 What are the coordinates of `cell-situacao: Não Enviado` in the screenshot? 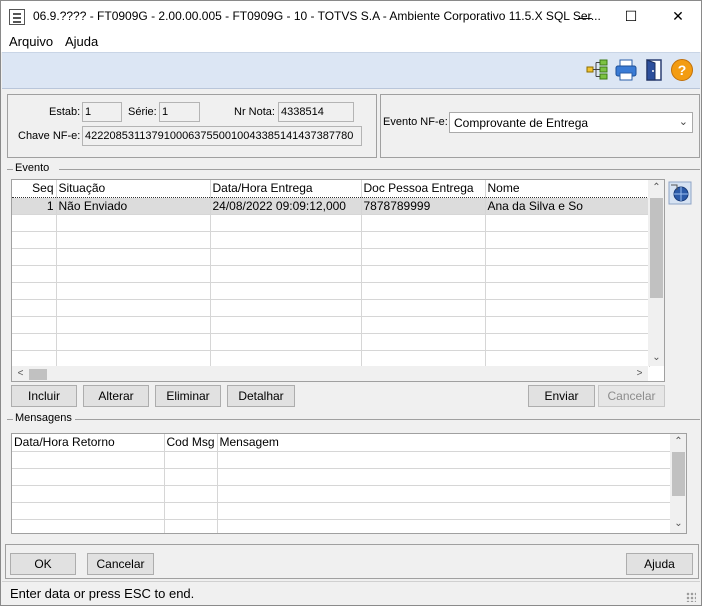 It's located at (133, 205).